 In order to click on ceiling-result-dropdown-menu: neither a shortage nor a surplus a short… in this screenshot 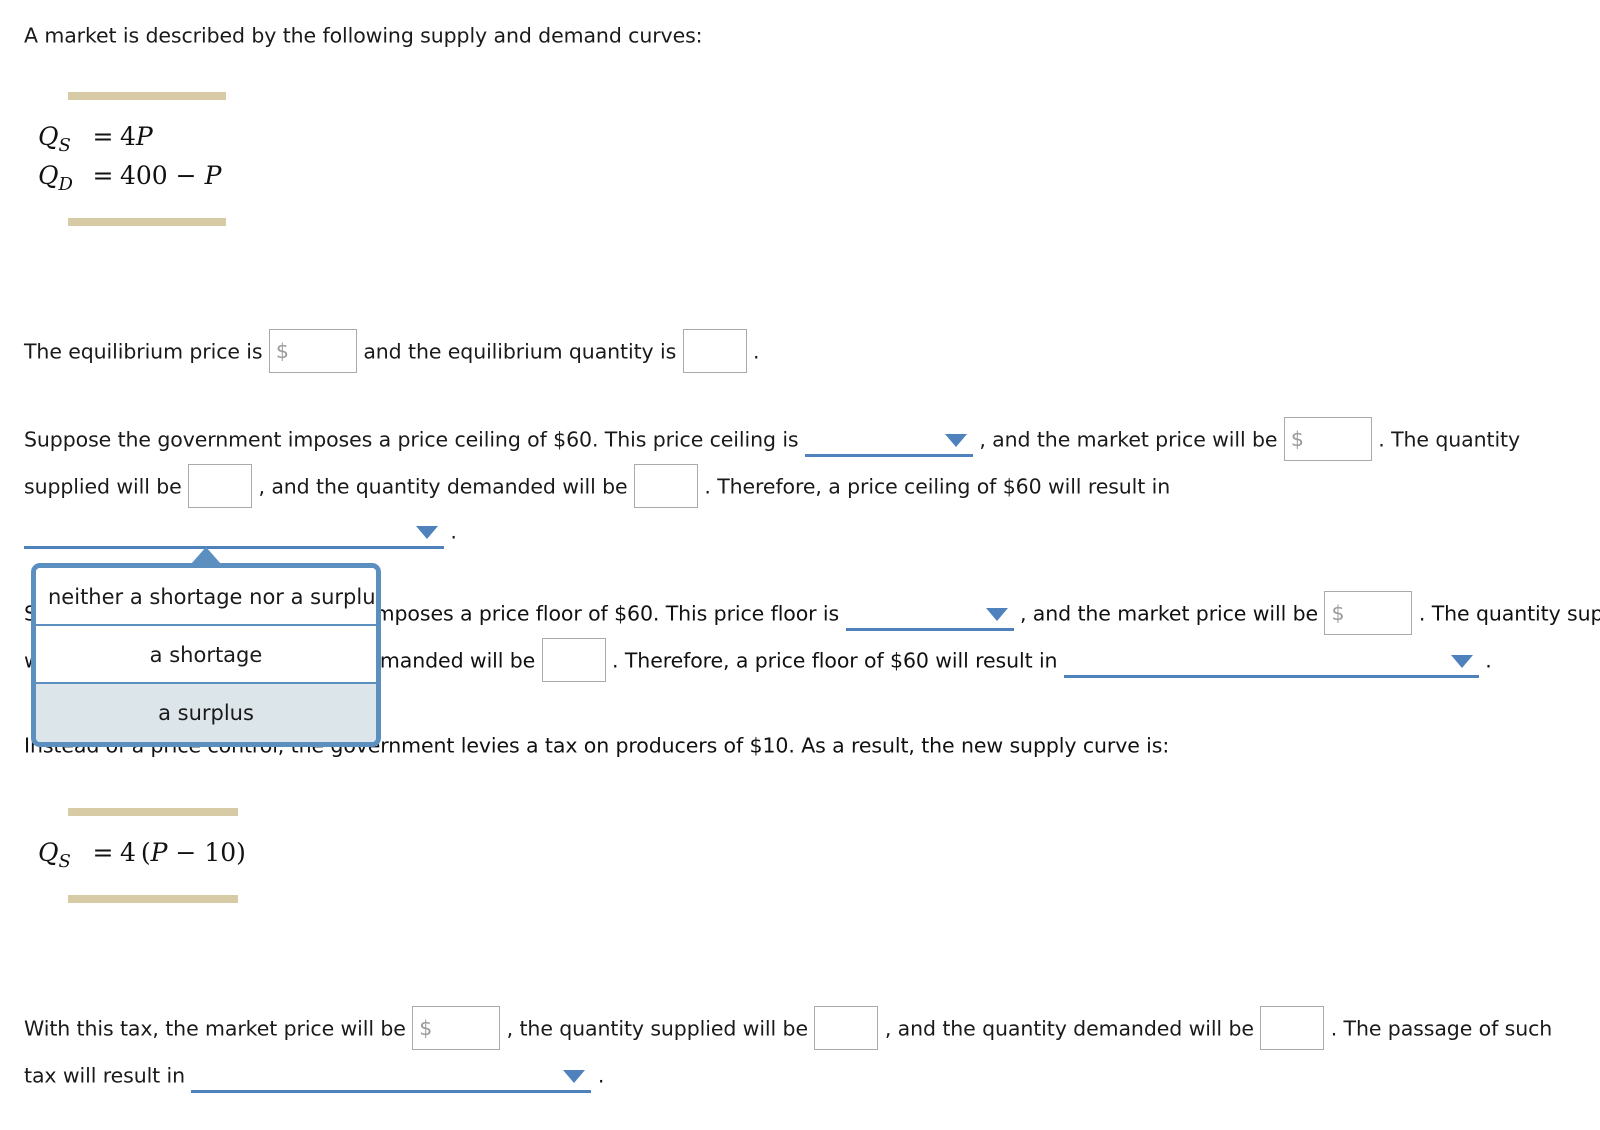, I will do `click(206, 655)`.